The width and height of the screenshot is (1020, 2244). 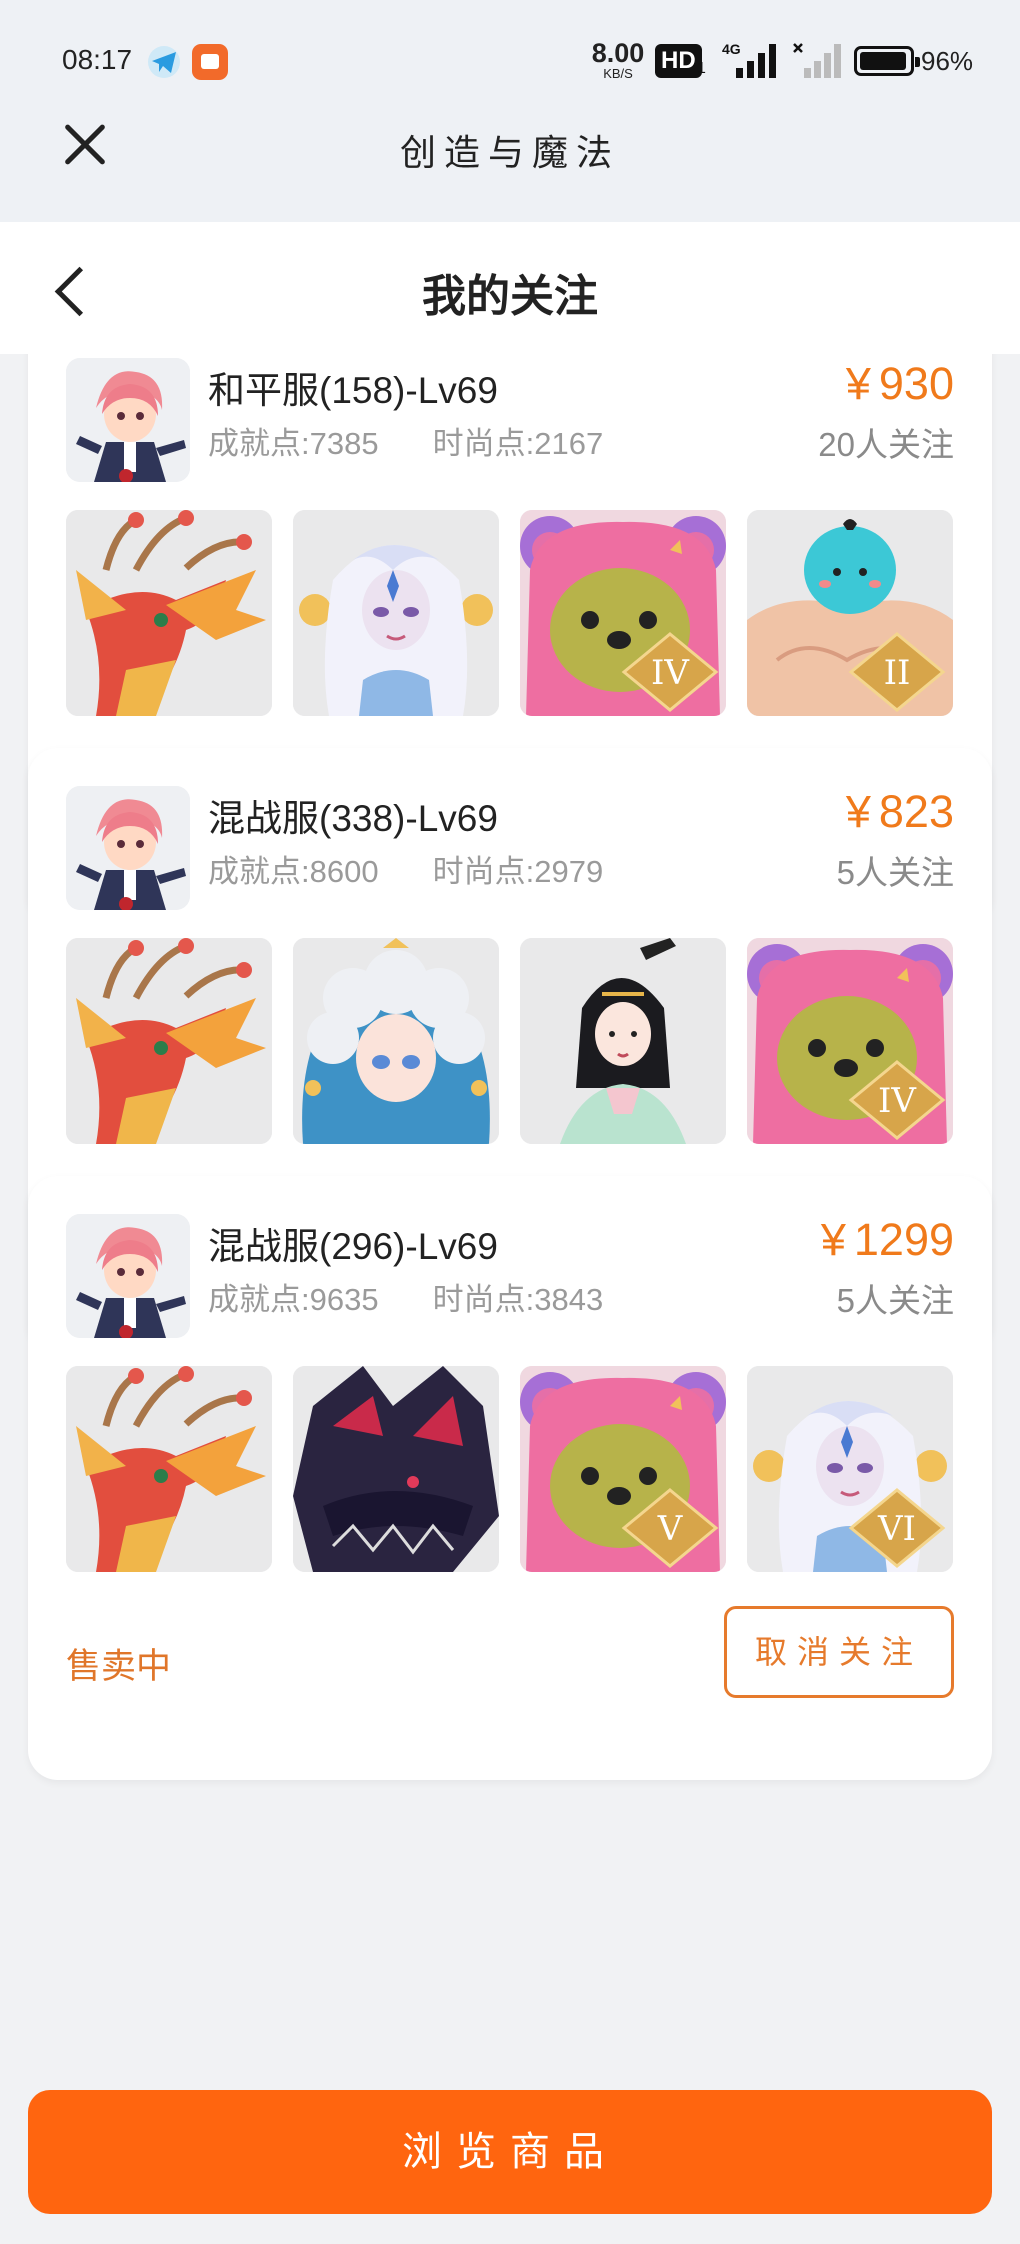 What do you see at coordinates (353, 390) in the screenshot?
I see `server-name: 和平服(158)-Lv69` at bounding box center [353, 390].